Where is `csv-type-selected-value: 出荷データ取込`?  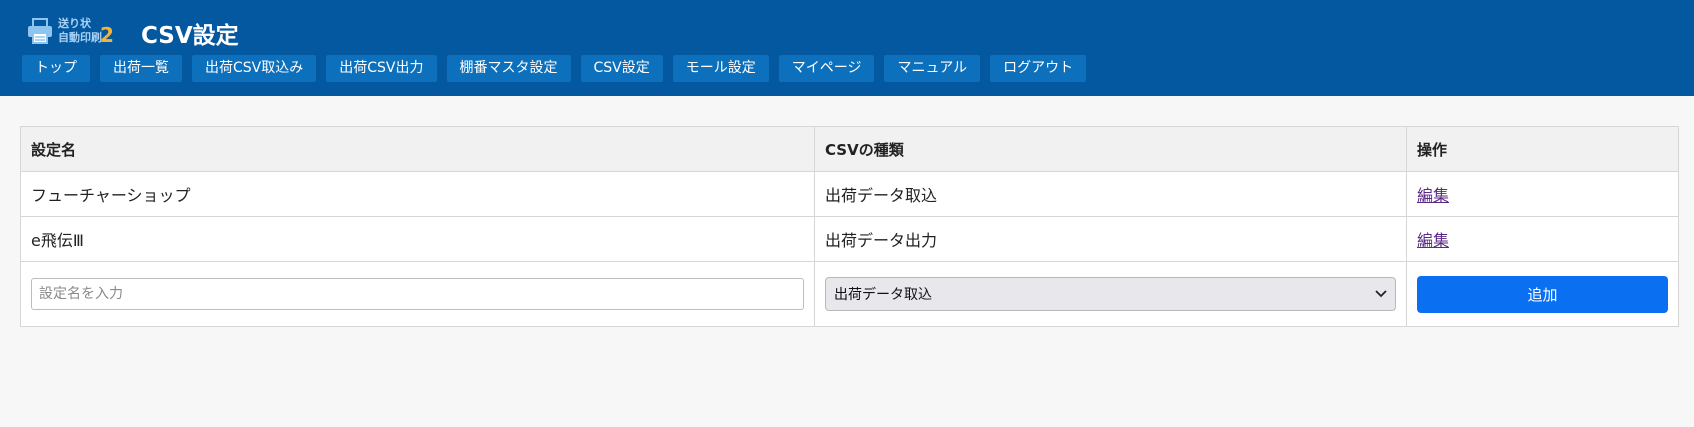 csv-type-selected-value: 出荷データ取込 is located at coordinates (883, 295).